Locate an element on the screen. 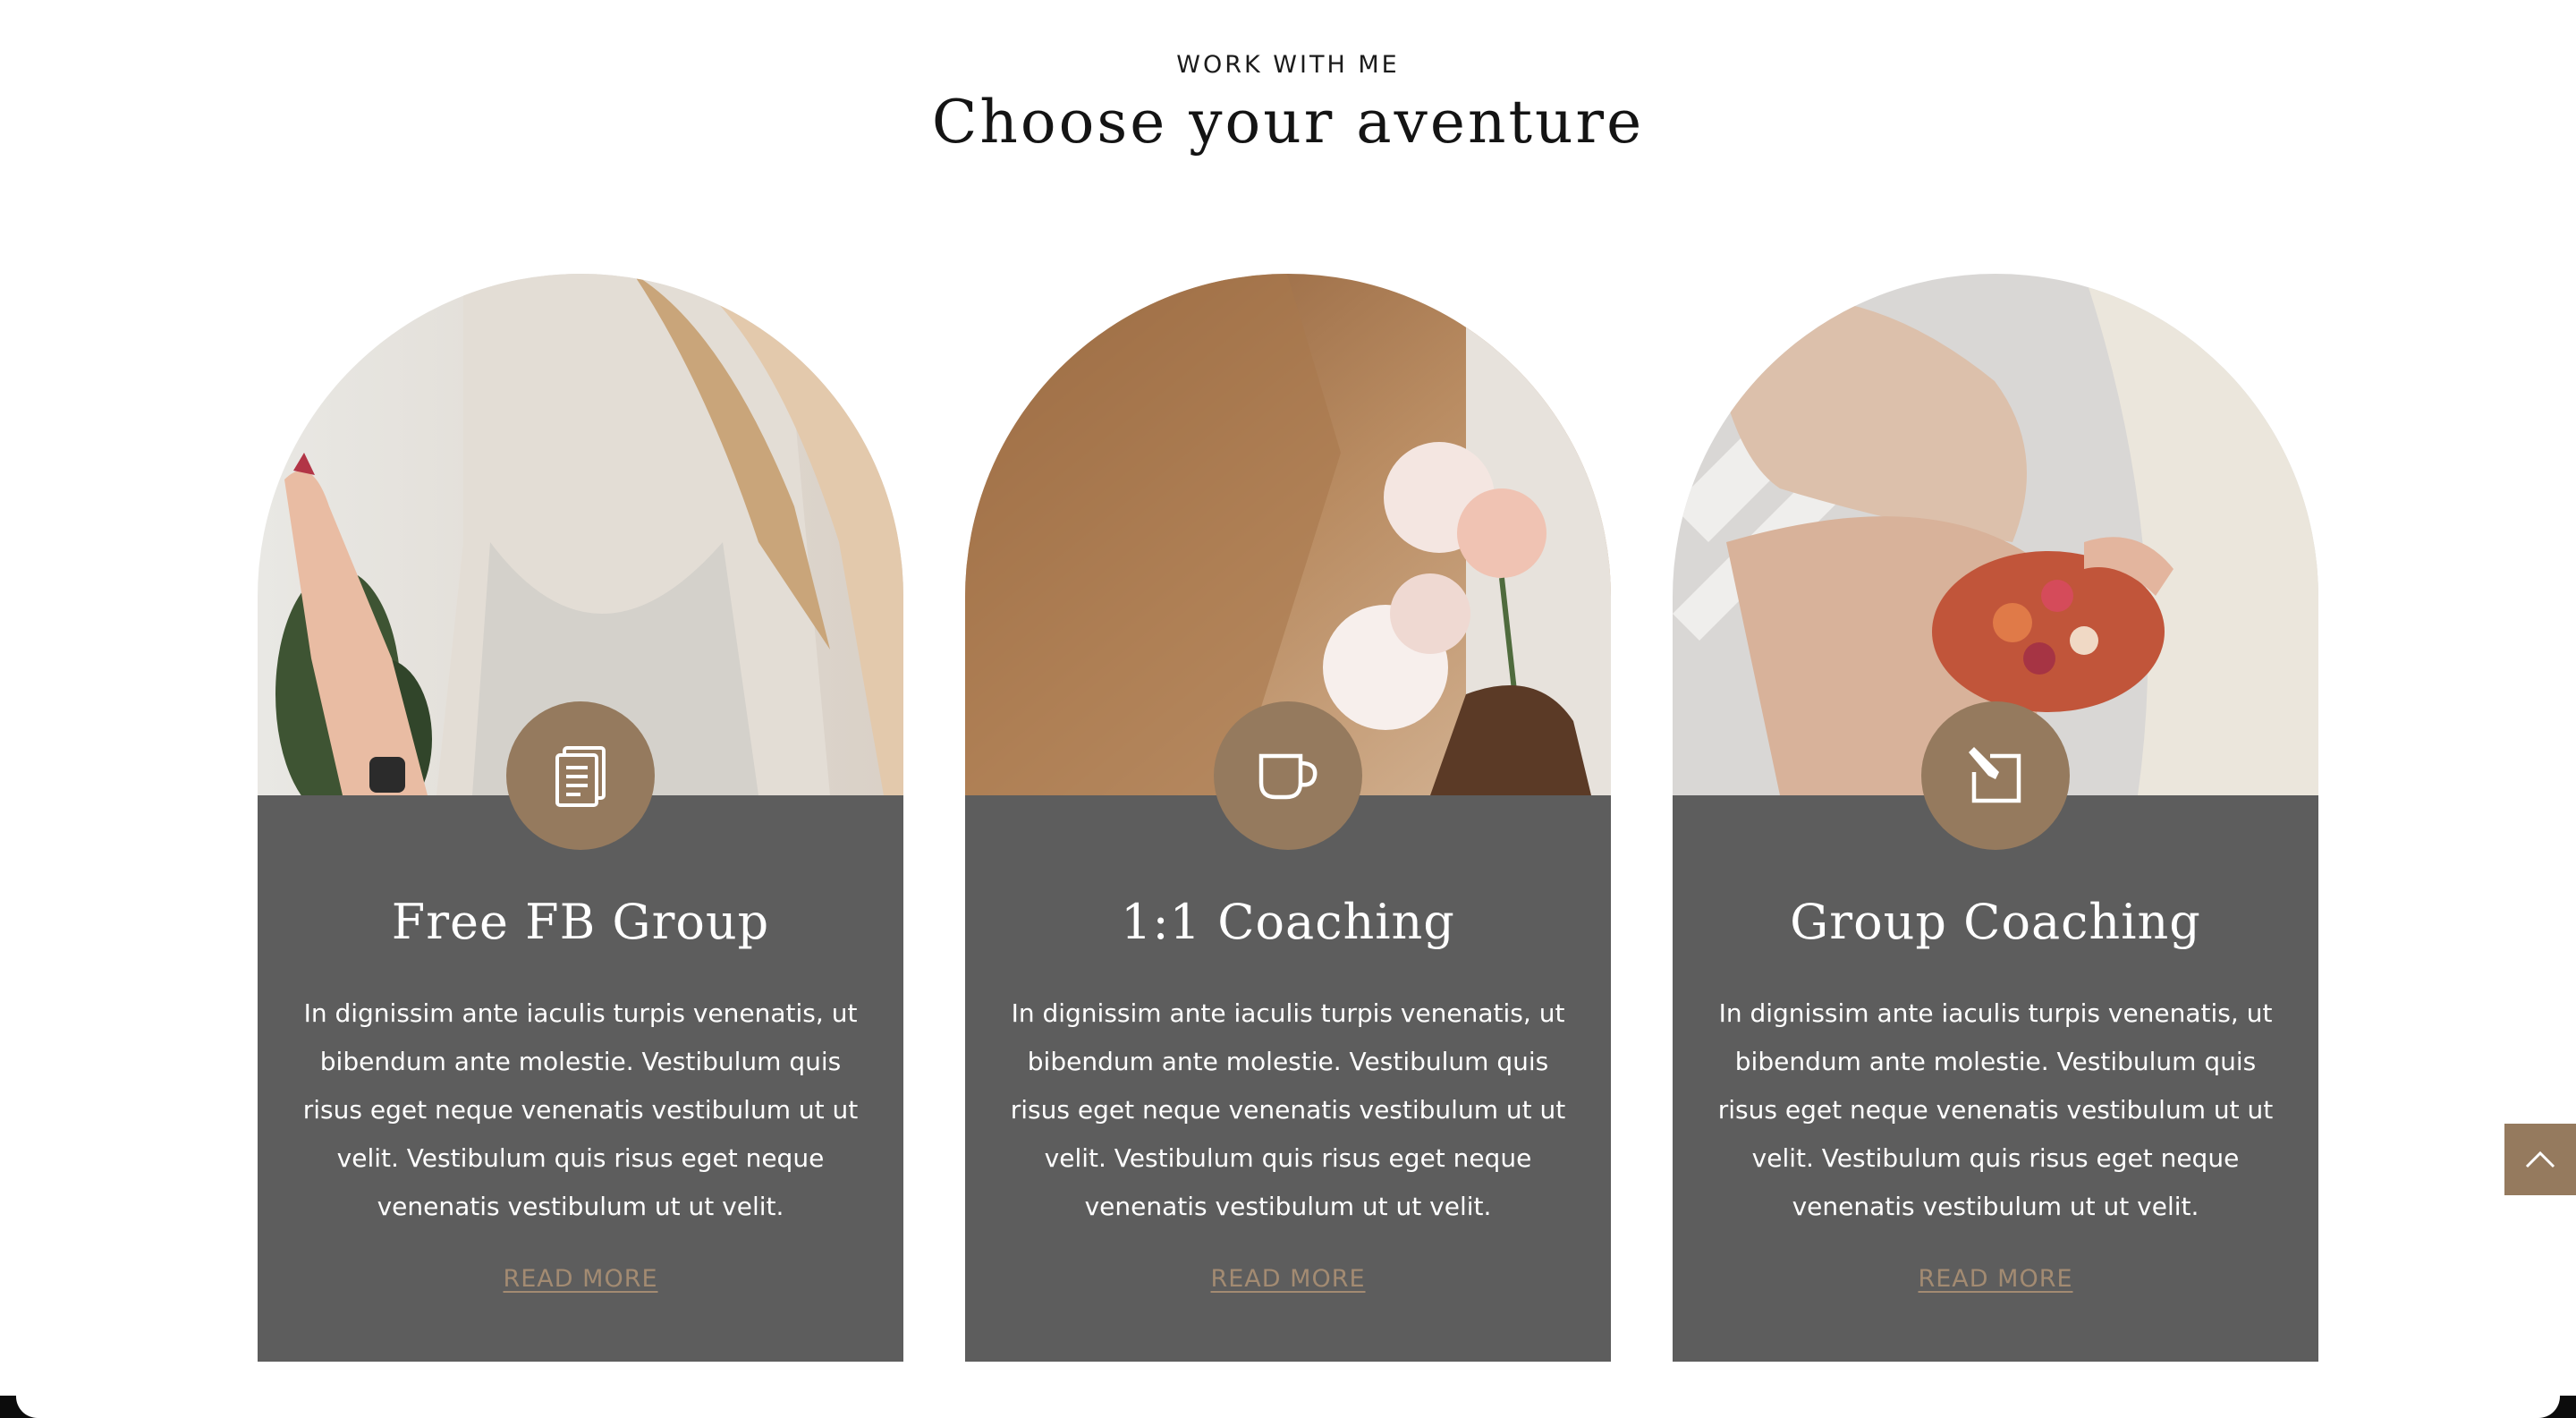 This screenshot has width=2576, height=1418. section-eyebrow: WORK WITH ME is located at coordinates (1288, 65).